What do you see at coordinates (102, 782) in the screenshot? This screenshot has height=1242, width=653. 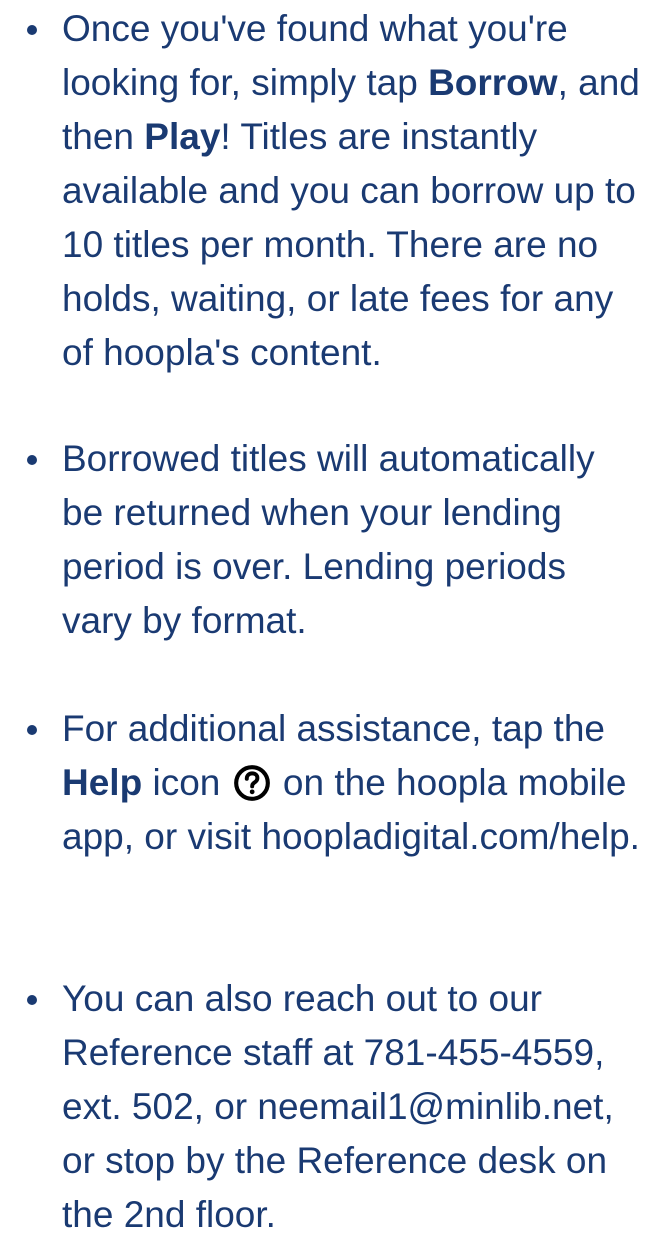 I see `help-label: Help` at bounding box center [102, 782].